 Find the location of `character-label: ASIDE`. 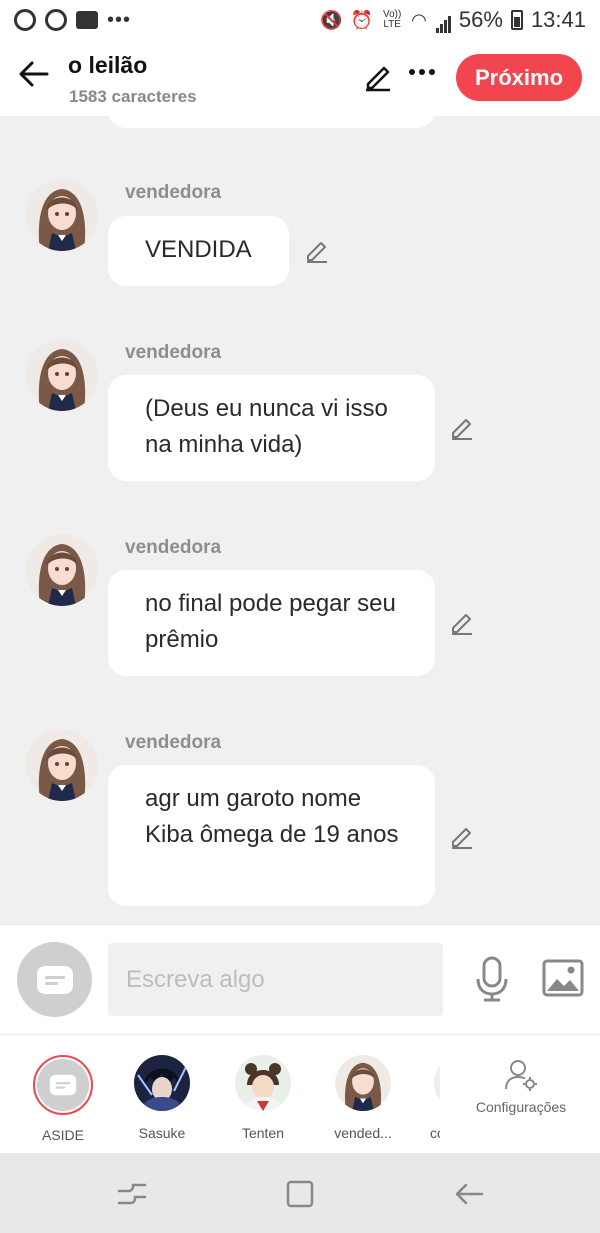

character-label: ASIDE is located at coordinates (62, 1135).